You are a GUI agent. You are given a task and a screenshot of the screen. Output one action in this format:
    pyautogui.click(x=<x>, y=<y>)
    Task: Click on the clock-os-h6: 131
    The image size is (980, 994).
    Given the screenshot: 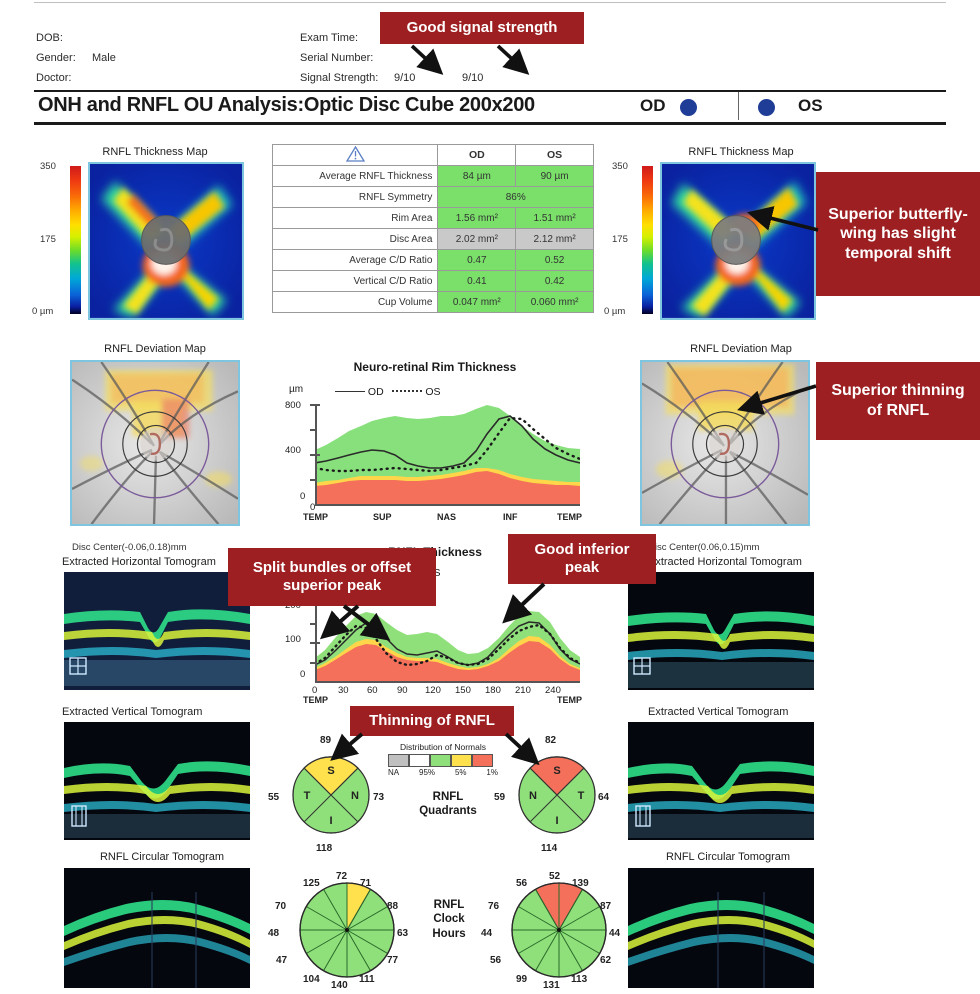 What is the action you would take?
    pyautogui.click(x=551, y=985)
    